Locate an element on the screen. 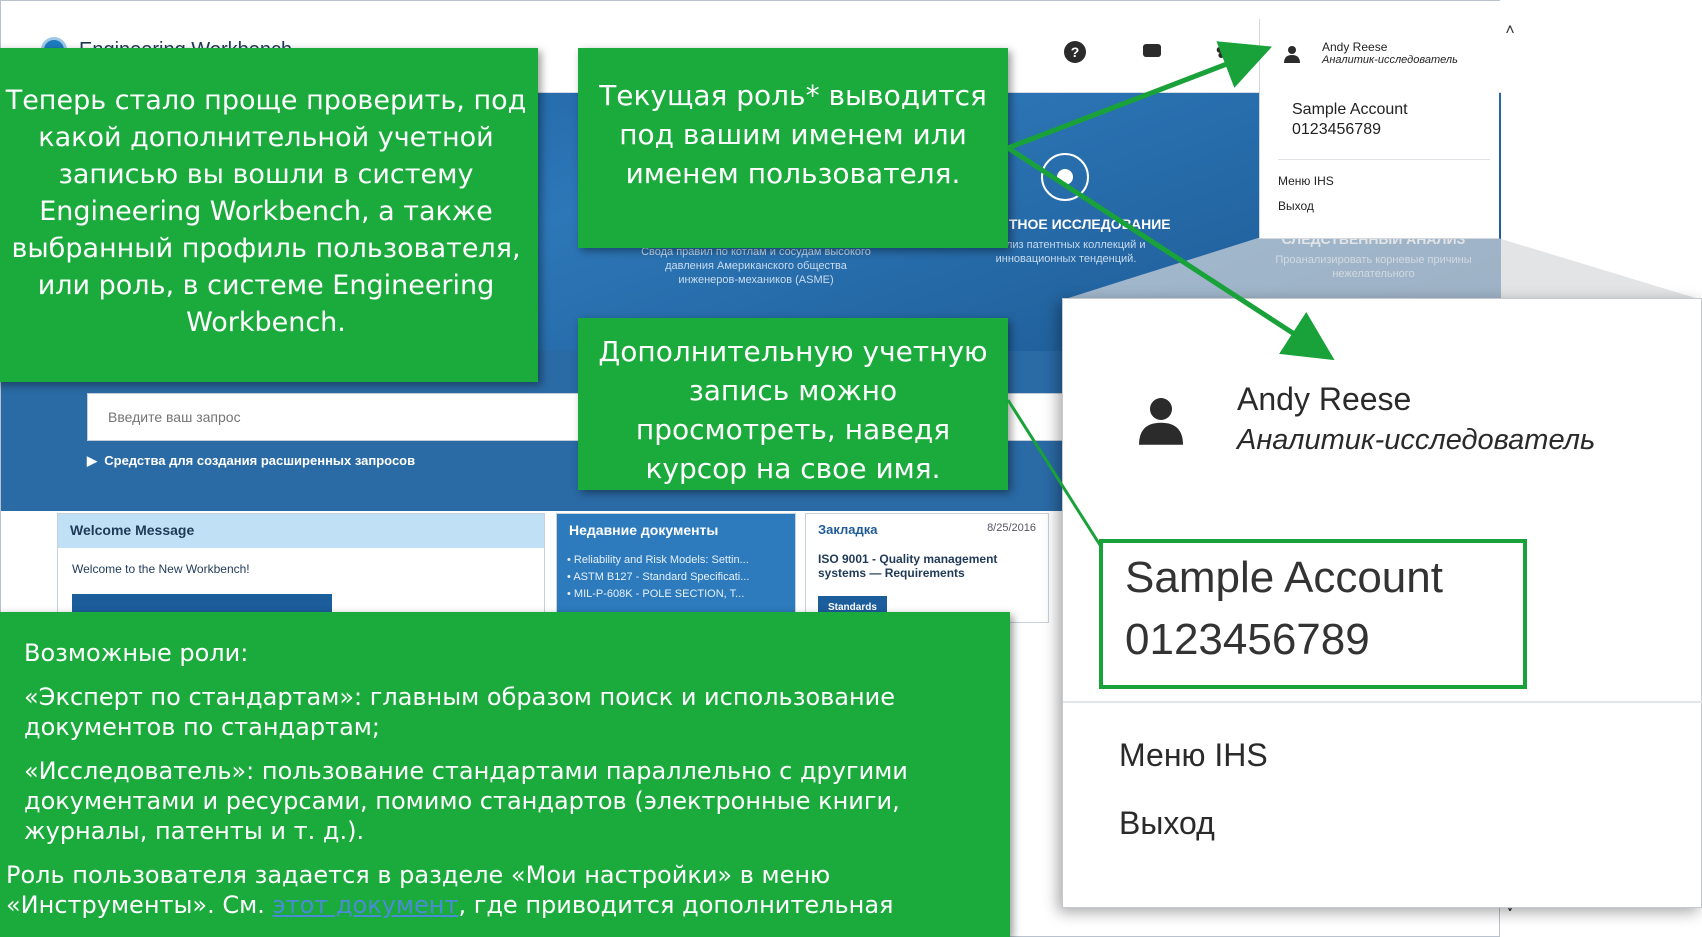 This screenshot has height=937, width=1702. doc-link: этот документ is located at coordinates (366, 905).